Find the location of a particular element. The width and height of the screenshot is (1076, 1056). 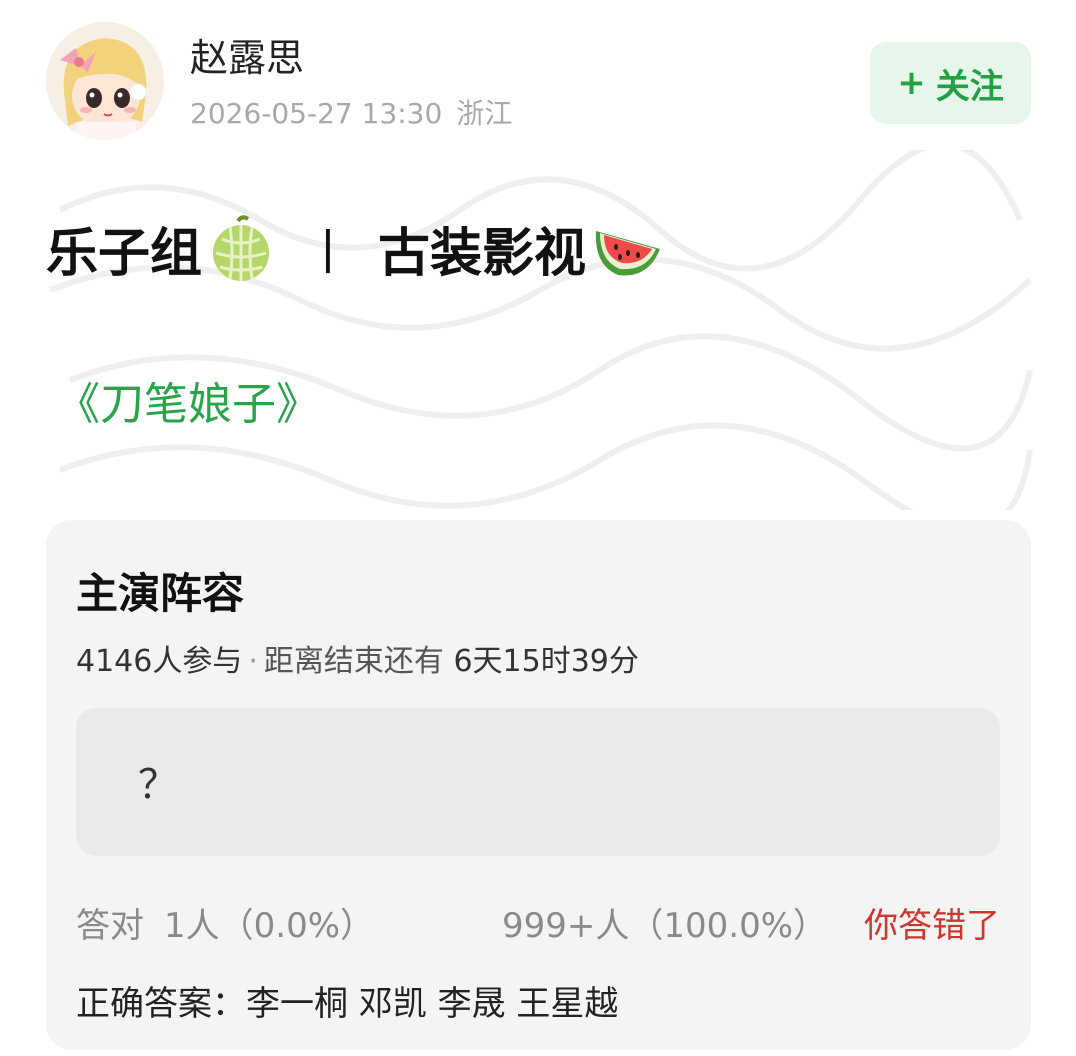

poll-stats: 4146人参与 · 距离结束还有 6天15时39分 is located at coordinates (357, 658).